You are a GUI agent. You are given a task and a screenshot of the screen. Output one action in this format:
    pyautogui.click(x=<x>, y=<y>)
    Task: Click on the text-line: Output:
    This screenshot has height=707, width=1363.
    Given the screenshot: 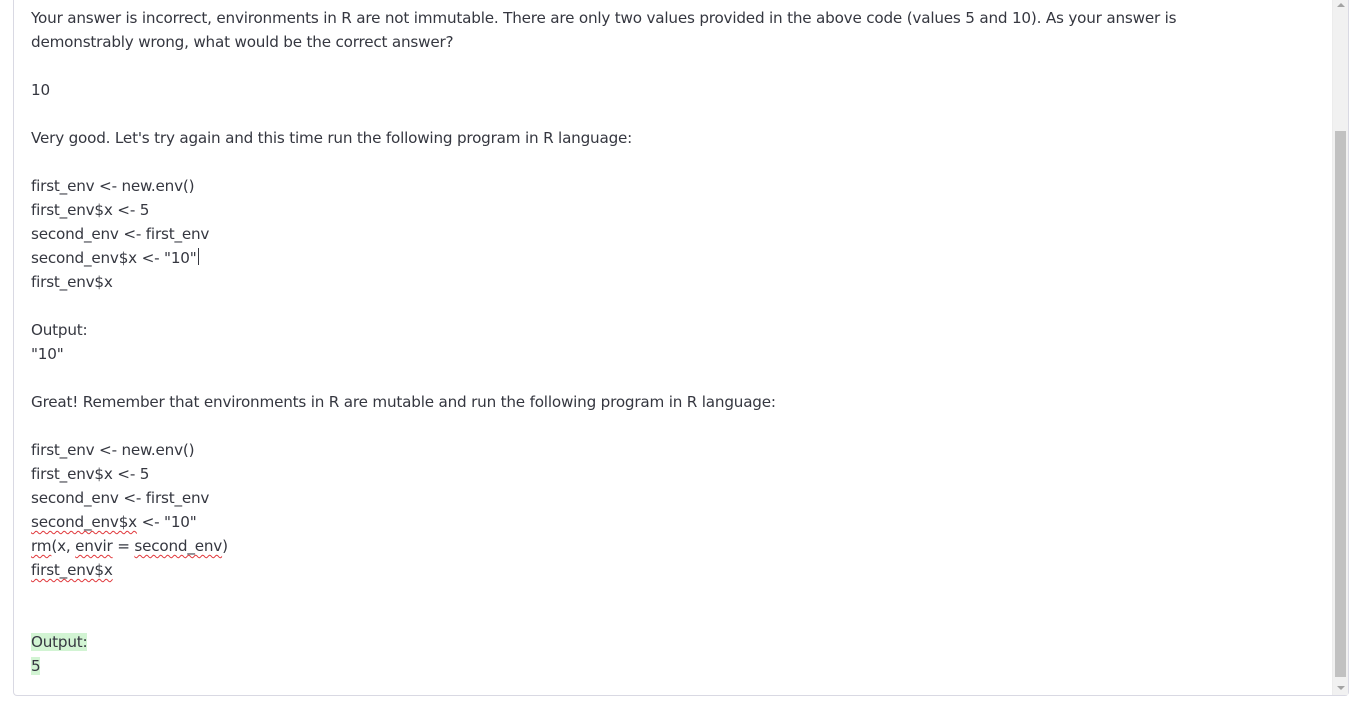 What is the action you would take?
    pyautogui.click(x=59, y=330)
    